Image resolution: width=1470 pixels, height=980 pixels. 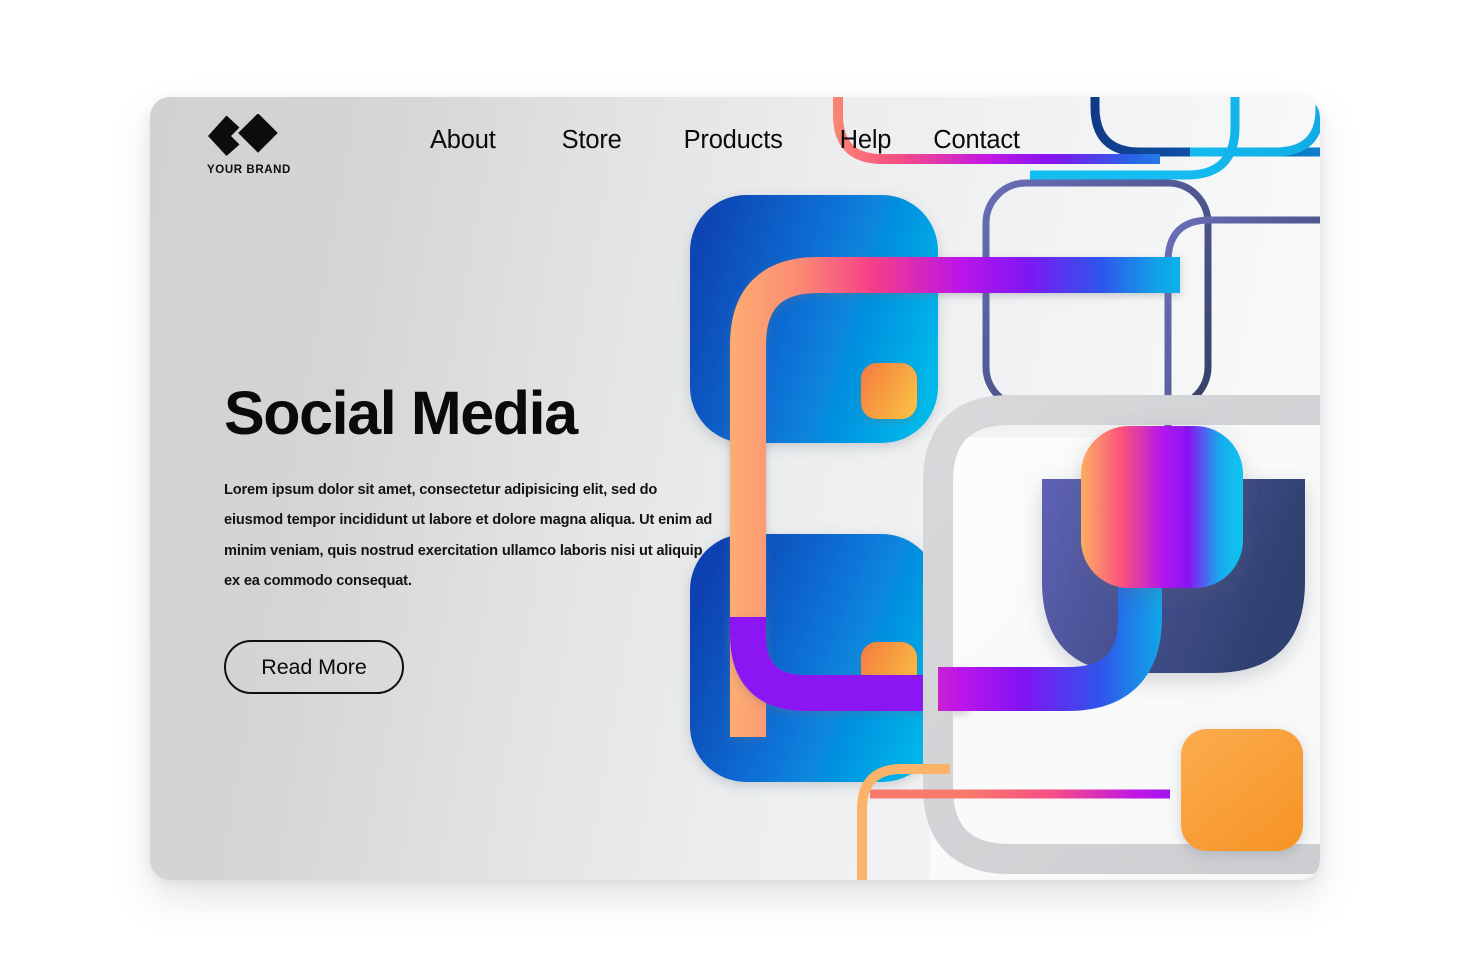 What do you see at coordinates (1242, 790) in the screenshot?
I see `shape-orange-square-bottom` at bounding box center [1242, 790].